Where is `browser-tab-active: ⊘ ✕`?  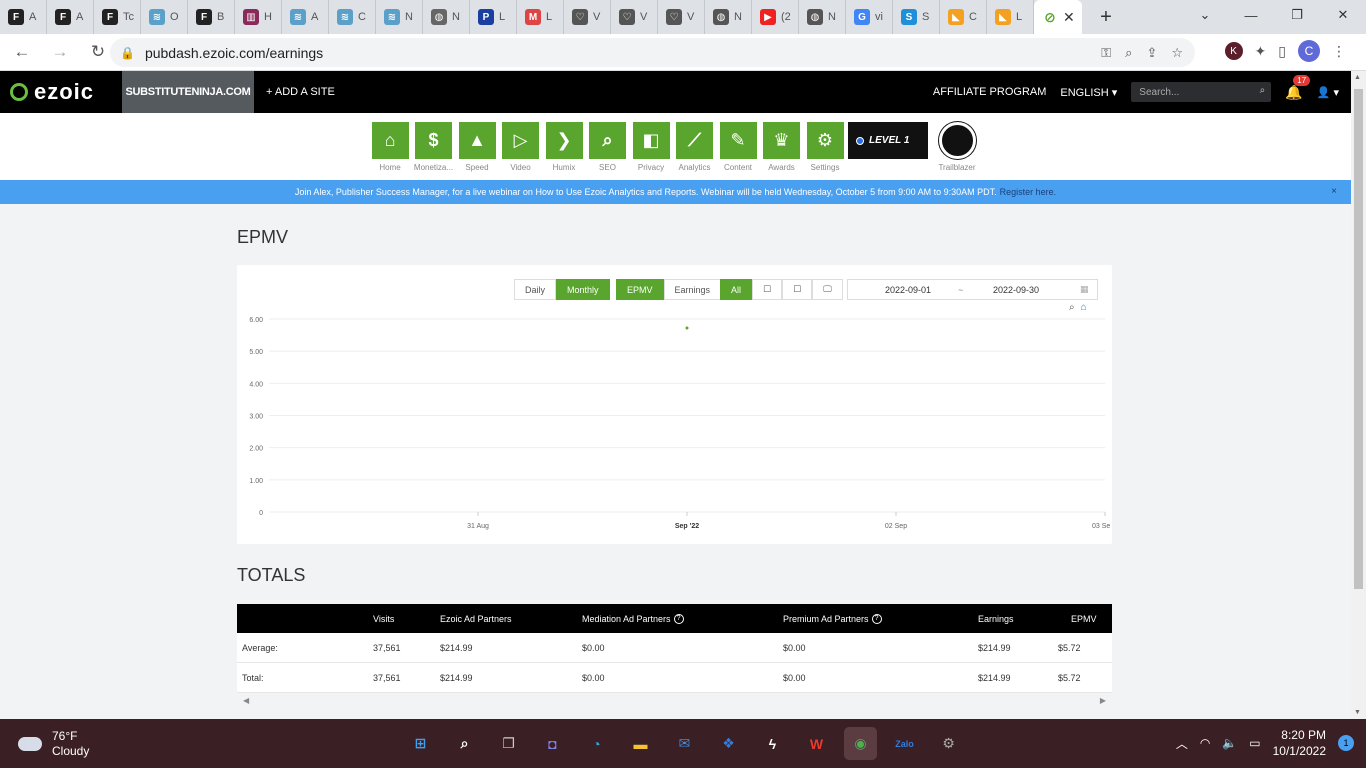 browser-tab-active: ⊘ ✕ is located at coordinates (1058, 17).